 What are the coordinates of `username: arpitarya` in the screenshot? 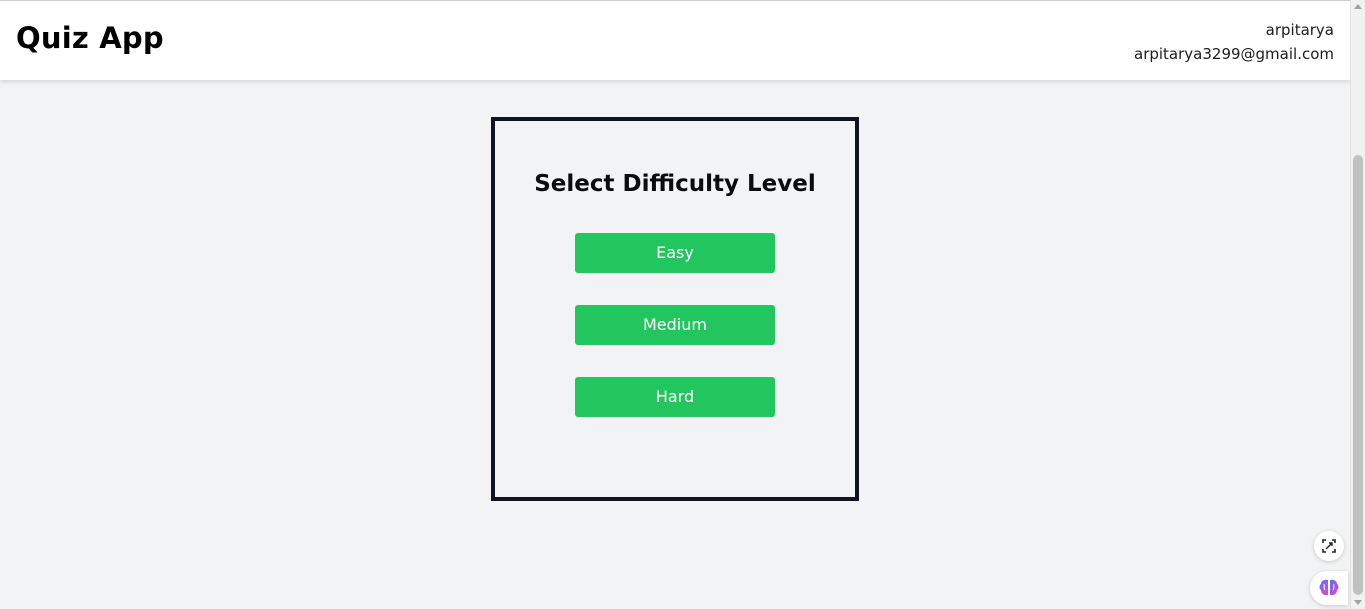 It's located at (1299, 30).